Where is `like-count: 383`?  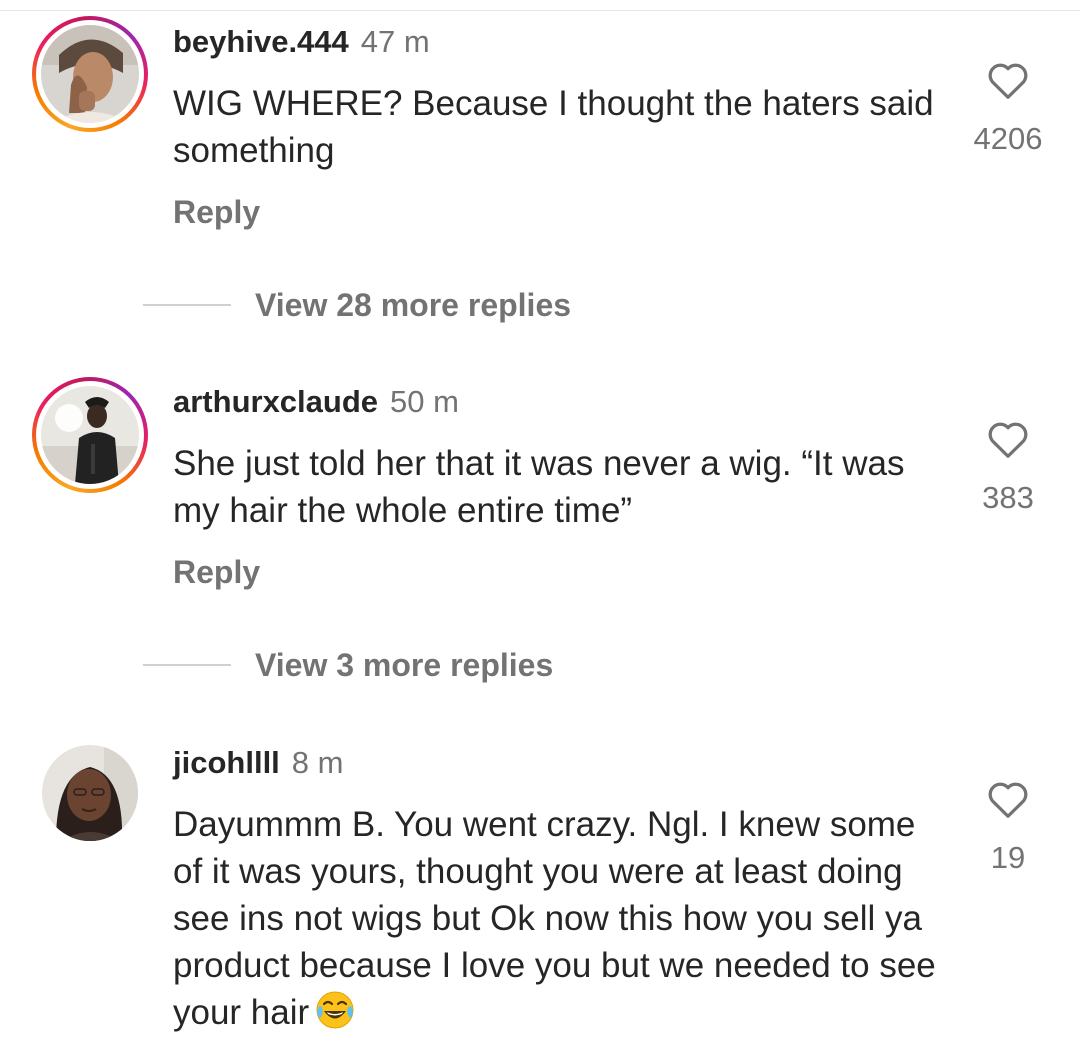
like-count: 383 is located at coordinates (1008, 497).